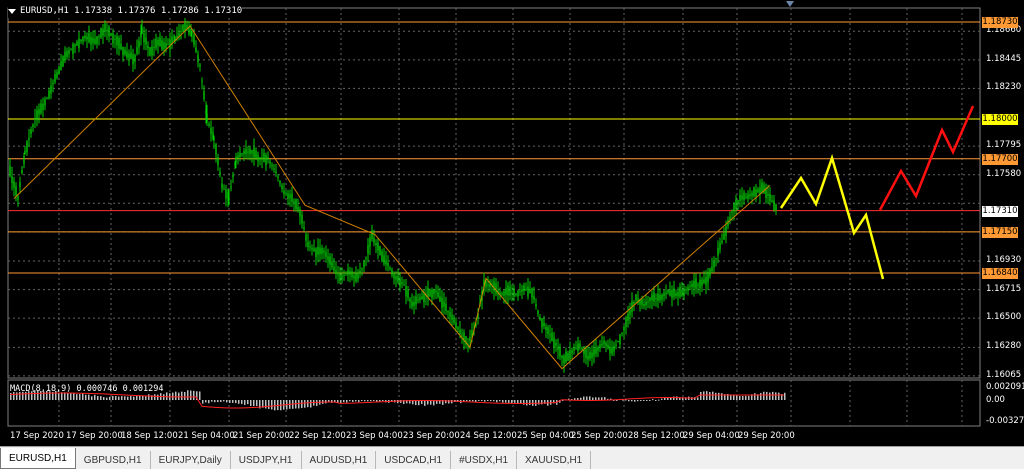 This screenshot has height=469, width=1024. I want to click on time-axis-label: 21 Sep 20:00, so click(261, 436).